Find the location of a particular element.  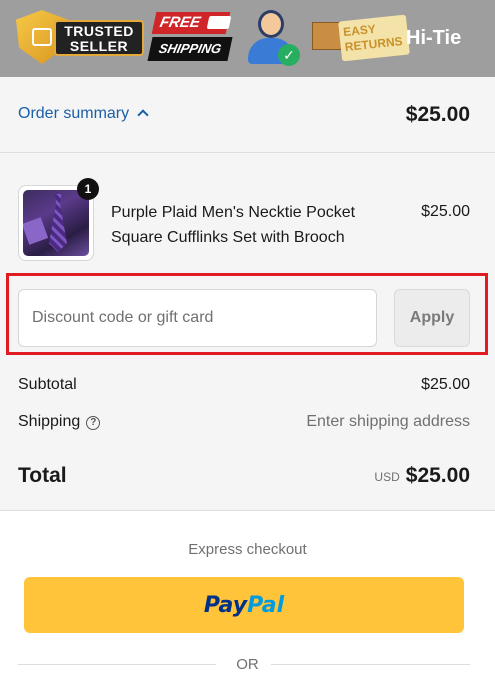

trusted-seller-badge: TRUSTED SELLER is located at coordinates (79, 37).